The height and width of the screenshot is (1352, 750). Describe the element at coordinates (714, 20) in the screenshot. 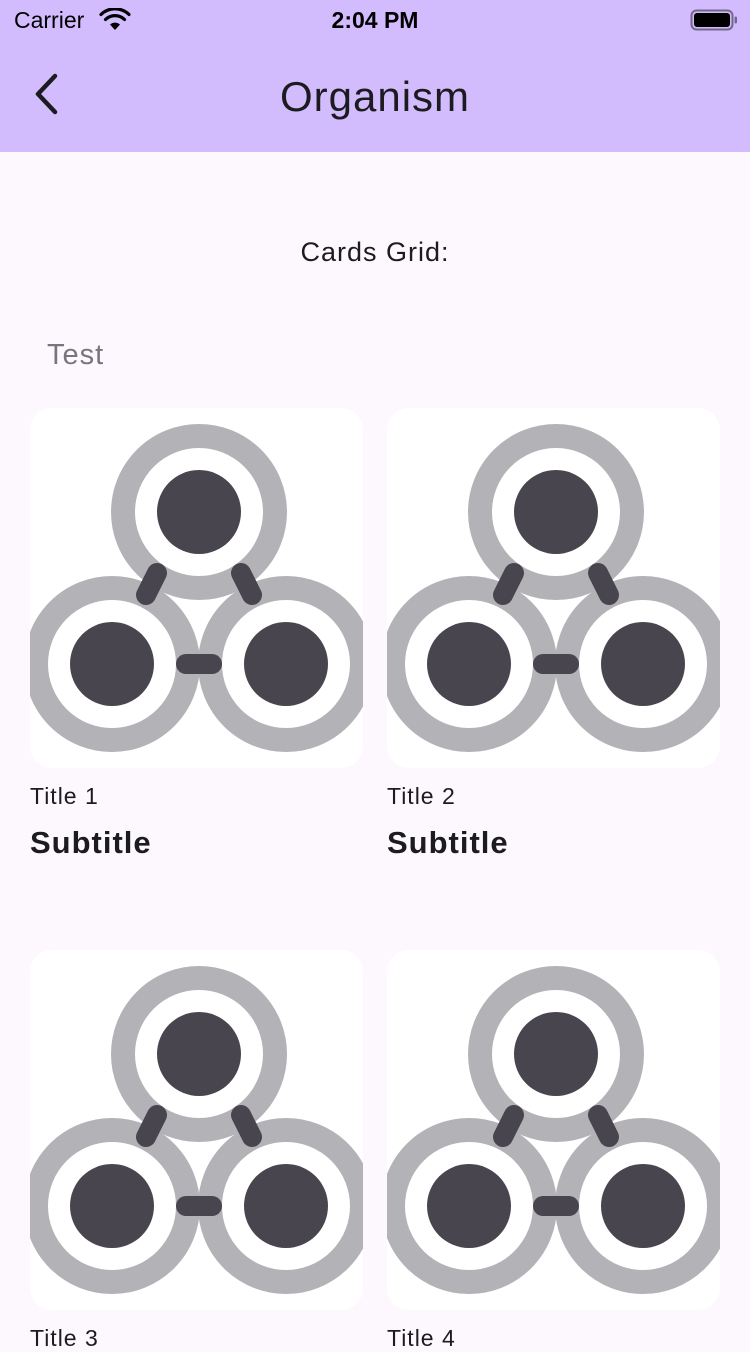

I see `battery-icon` at that location.